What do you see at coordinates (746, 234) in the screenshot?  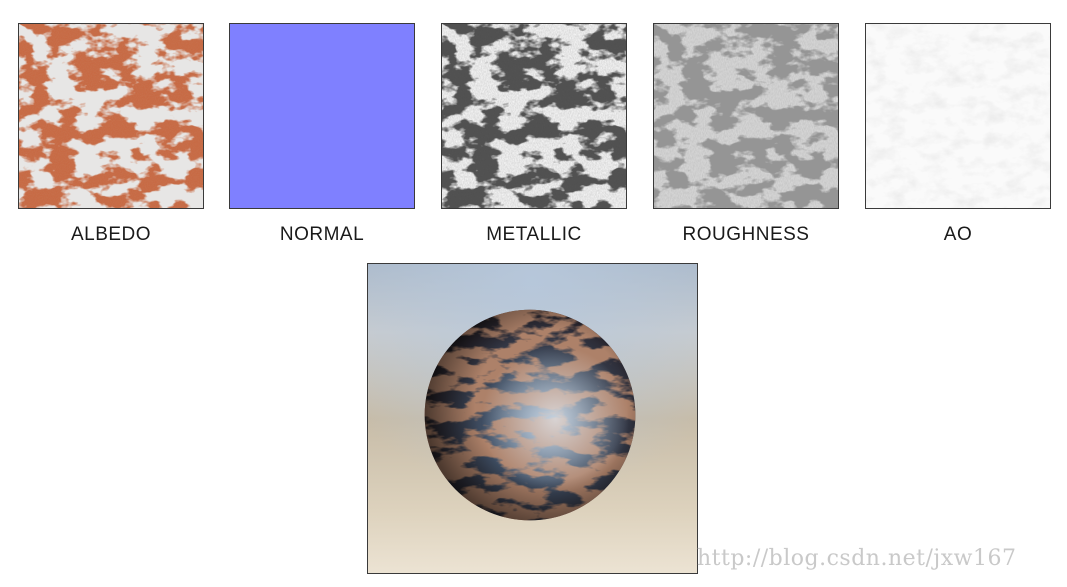 I see `roughness-label: ROUGHNESS` at bounding box center [746, 234].